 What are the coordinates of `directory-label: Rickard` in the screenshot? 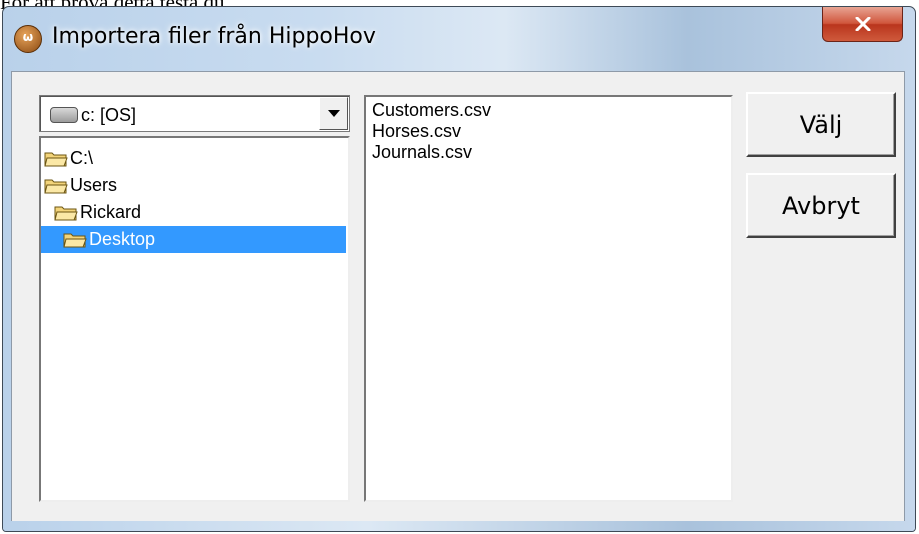 It's located at (111, 212).